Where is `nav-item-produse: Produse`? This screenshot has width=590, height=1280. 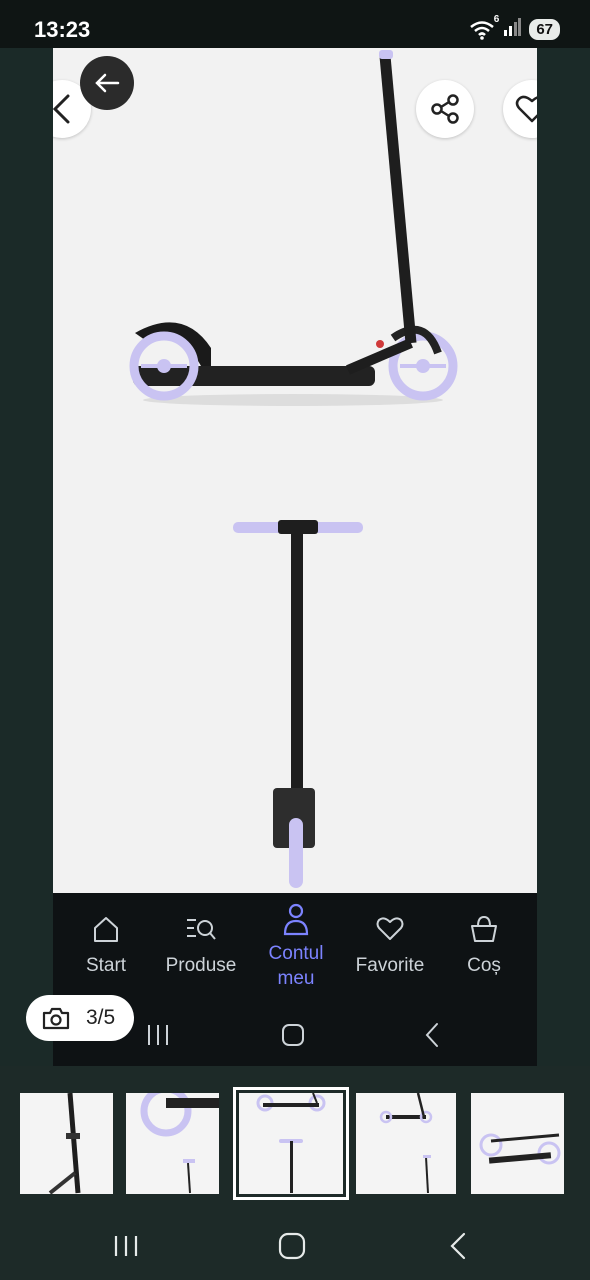 nav-item-produse: Produse is located at coordinates (201, 944).